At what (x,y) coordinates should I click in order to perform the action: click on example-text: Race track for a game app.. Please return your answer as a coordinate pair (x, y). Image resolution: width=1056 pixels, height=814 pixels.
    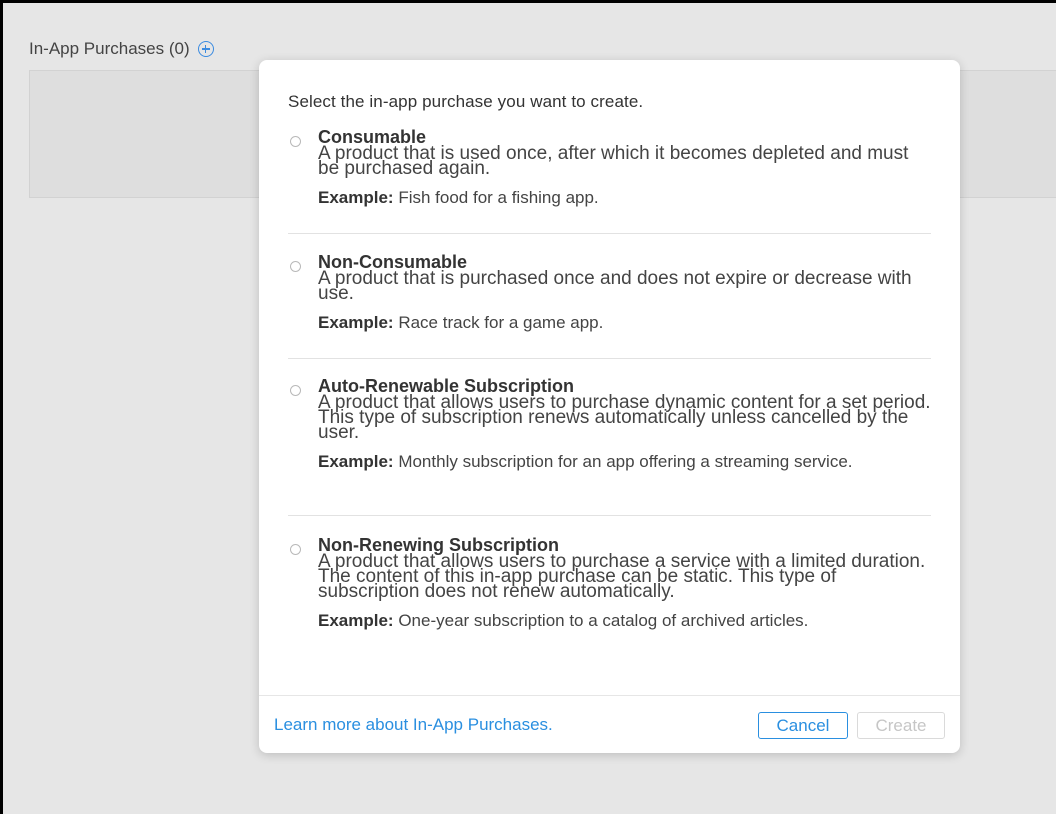
    Looking at the image, I should click on (498, 322).